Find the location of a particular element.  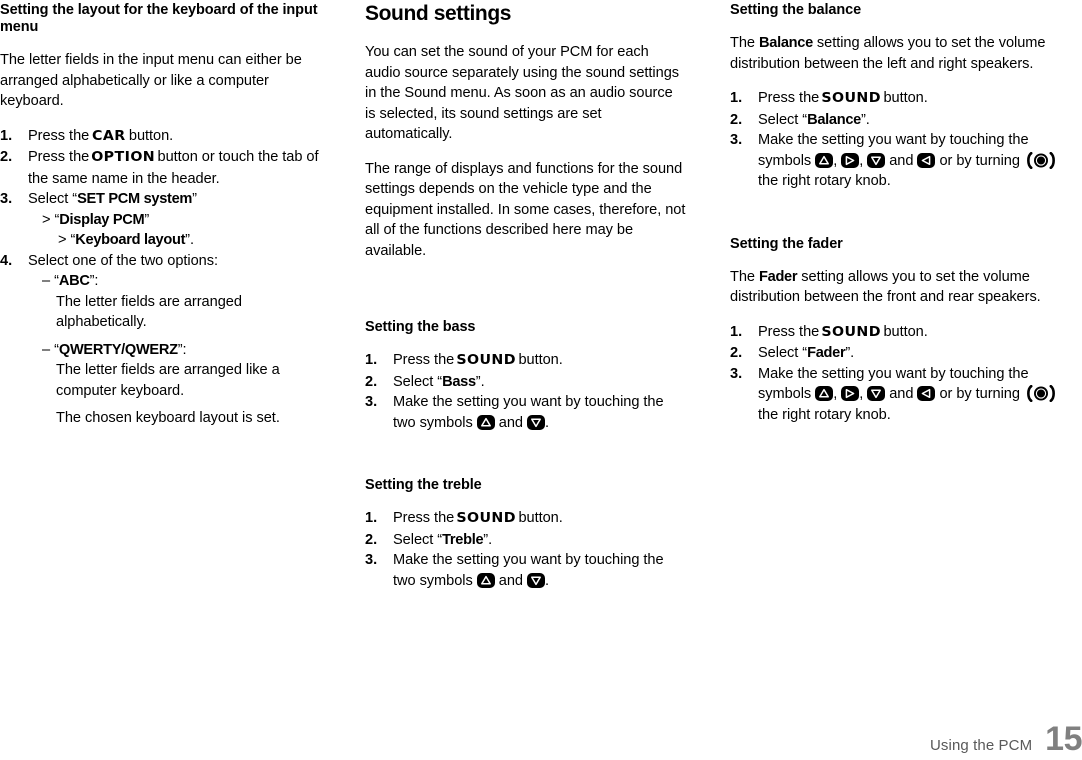

page-footer: Using the PCM 15 is located at coordinates (1006, 739).